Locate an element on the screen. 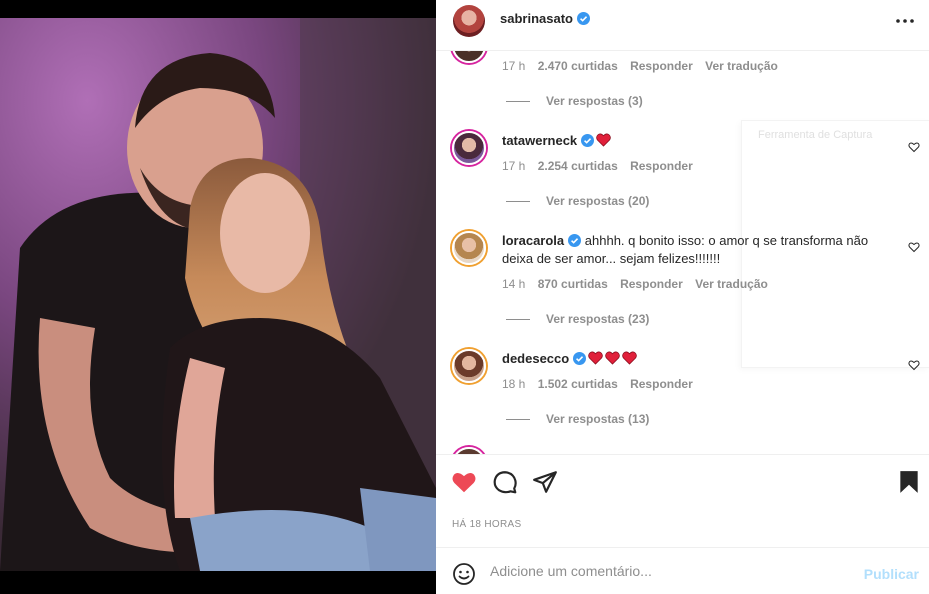 Image resolution: width=929 pixels, height=594 pixels. comment-meta: 17 h 2.254 curtidas Responder is located at coordinates (602, 166).